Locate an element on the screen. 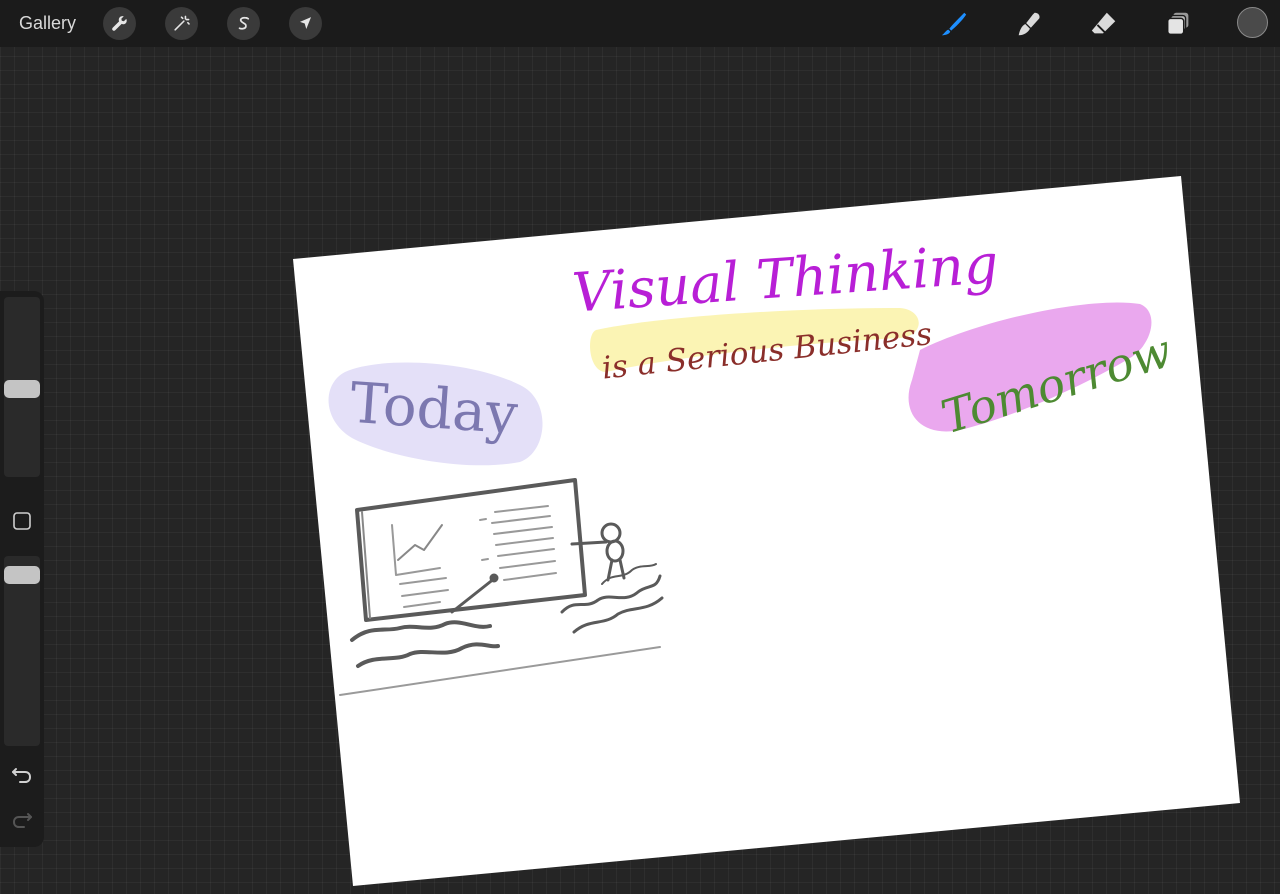 The image size is (1280, 894). layers-button is located at coordinates (1179, 24).